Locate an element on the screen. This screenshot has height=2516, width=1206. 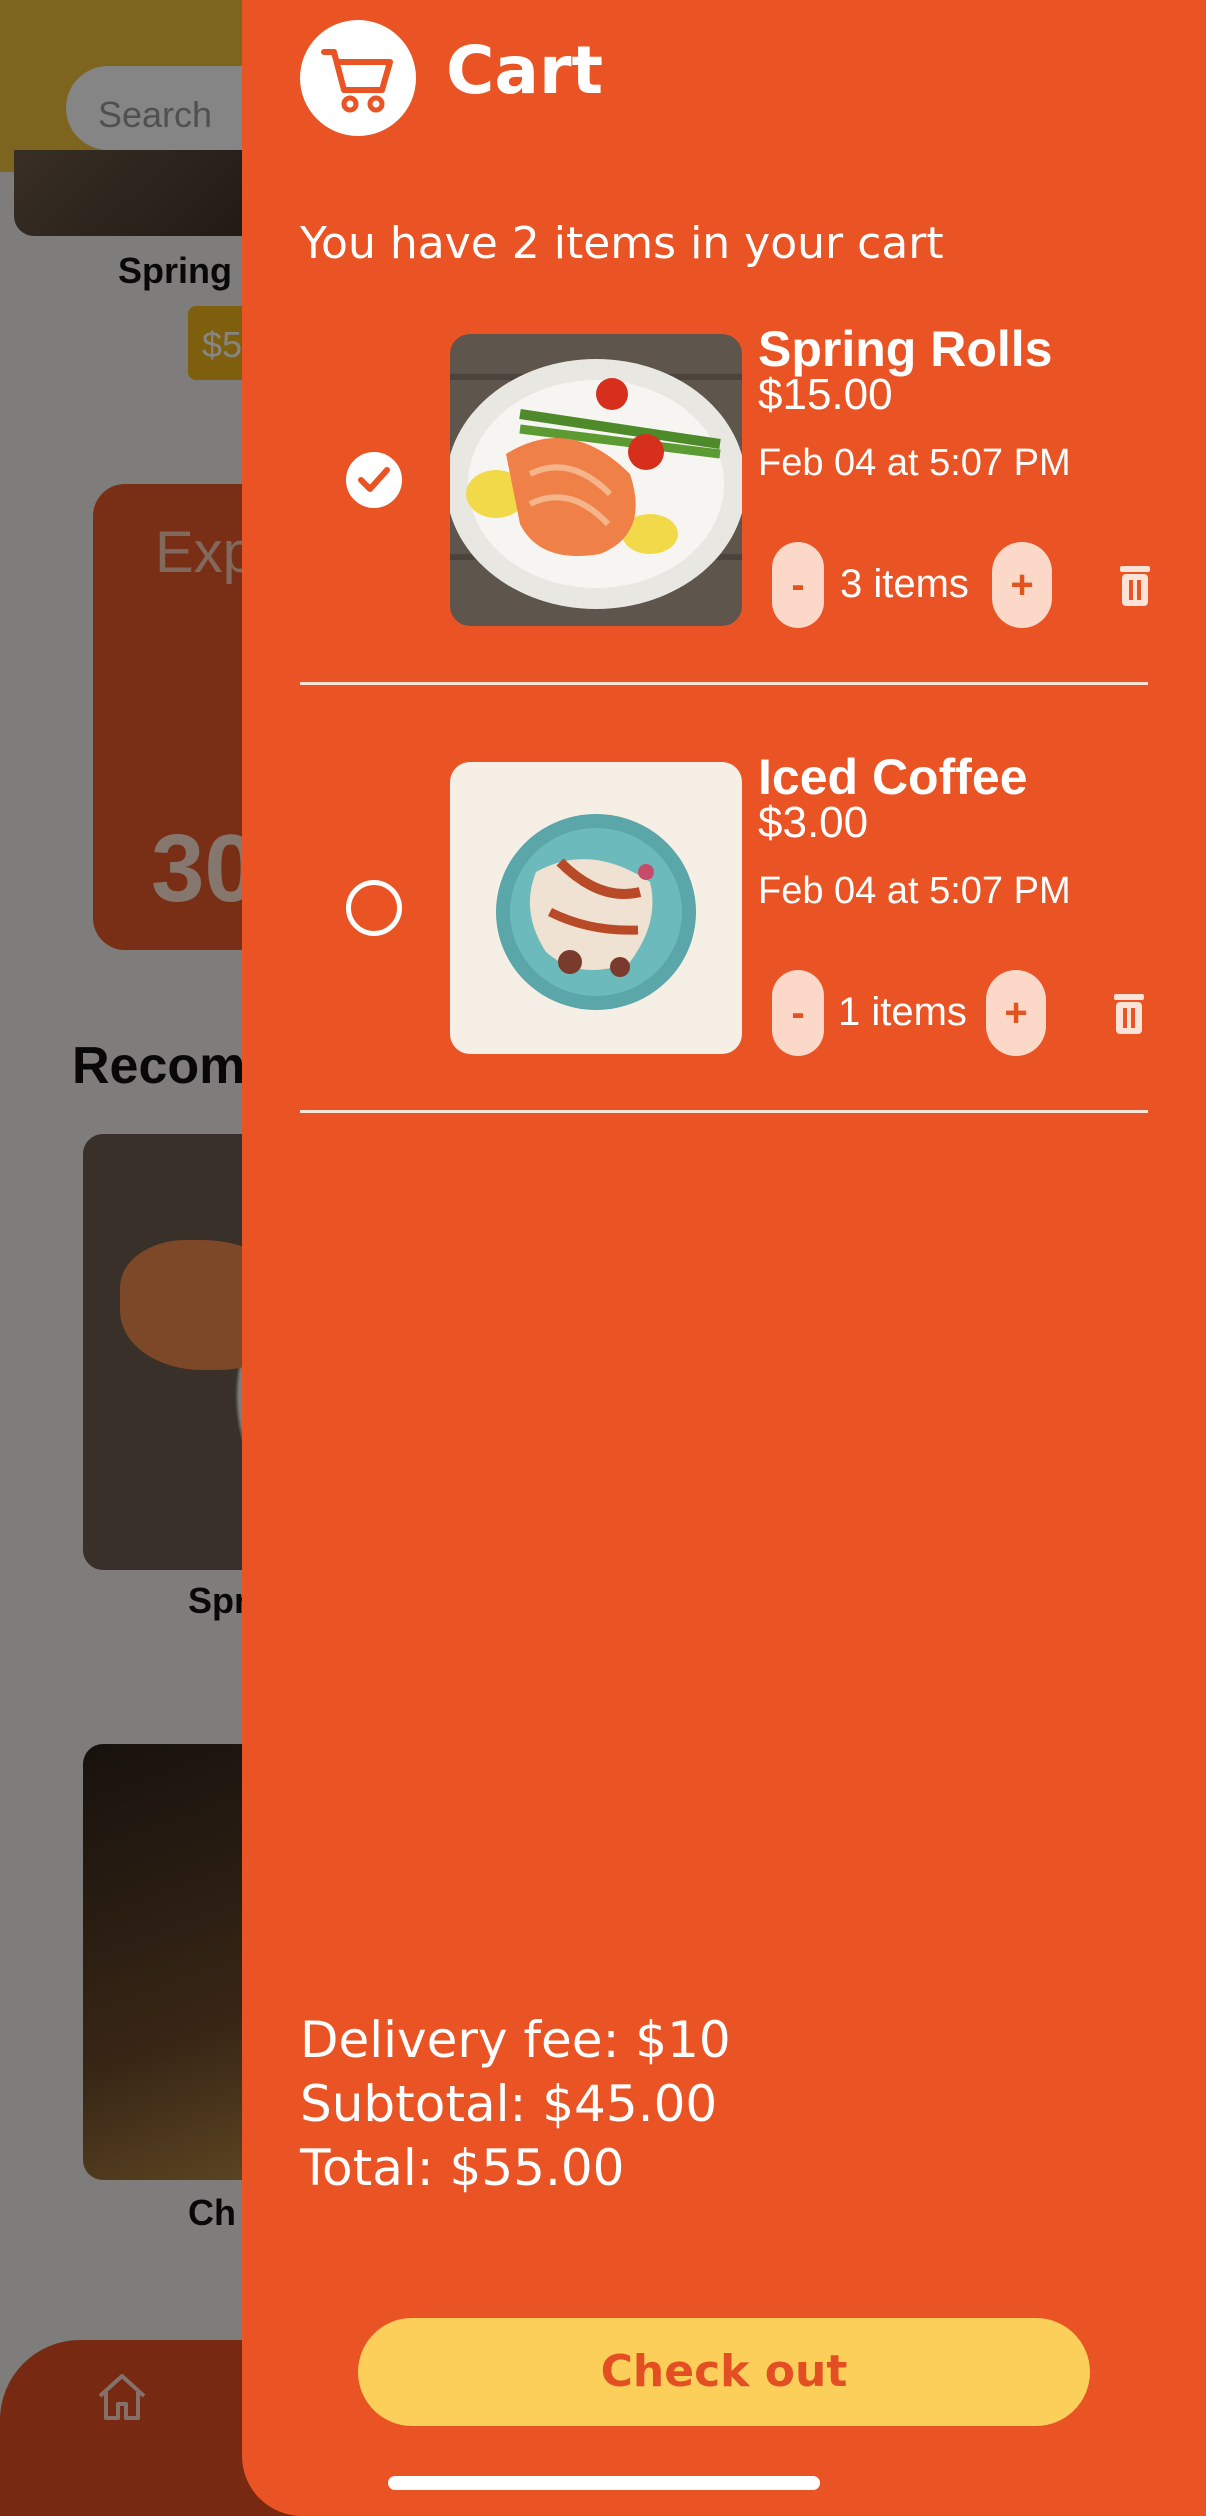
cart-icon is located at coordinates (357, 81).